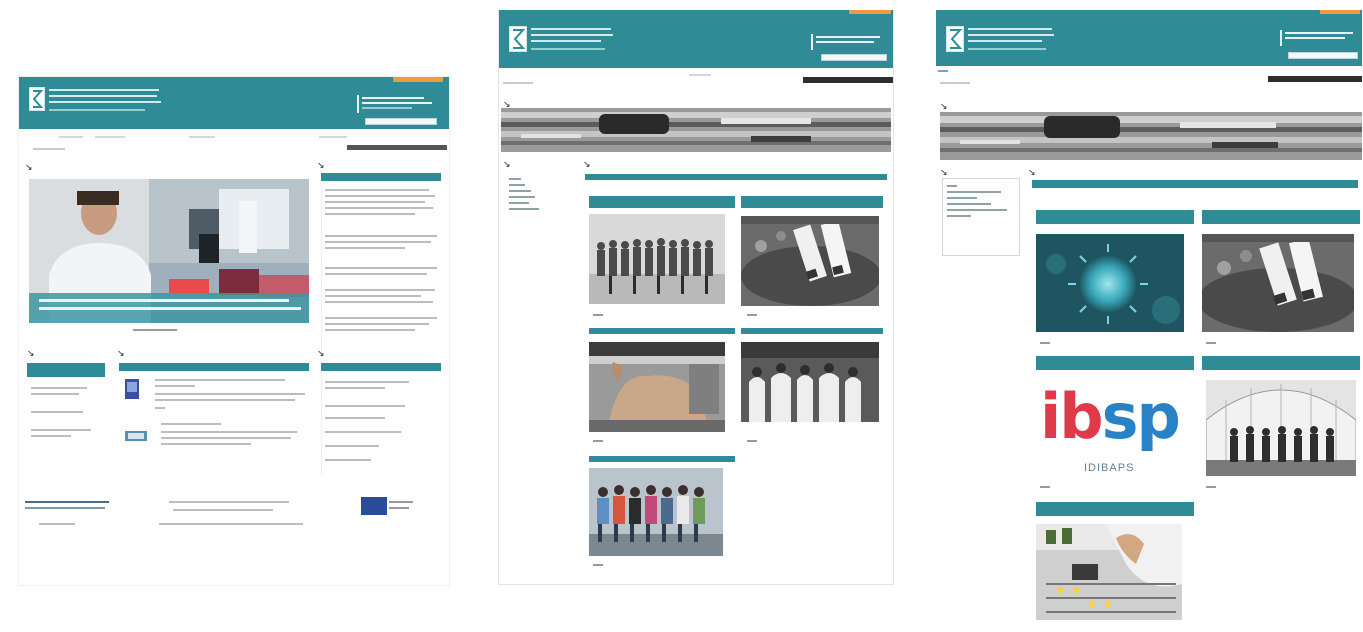  Describe the element at coordinates (169, 251) in the screenshot. I see `hero-photo` at that location.